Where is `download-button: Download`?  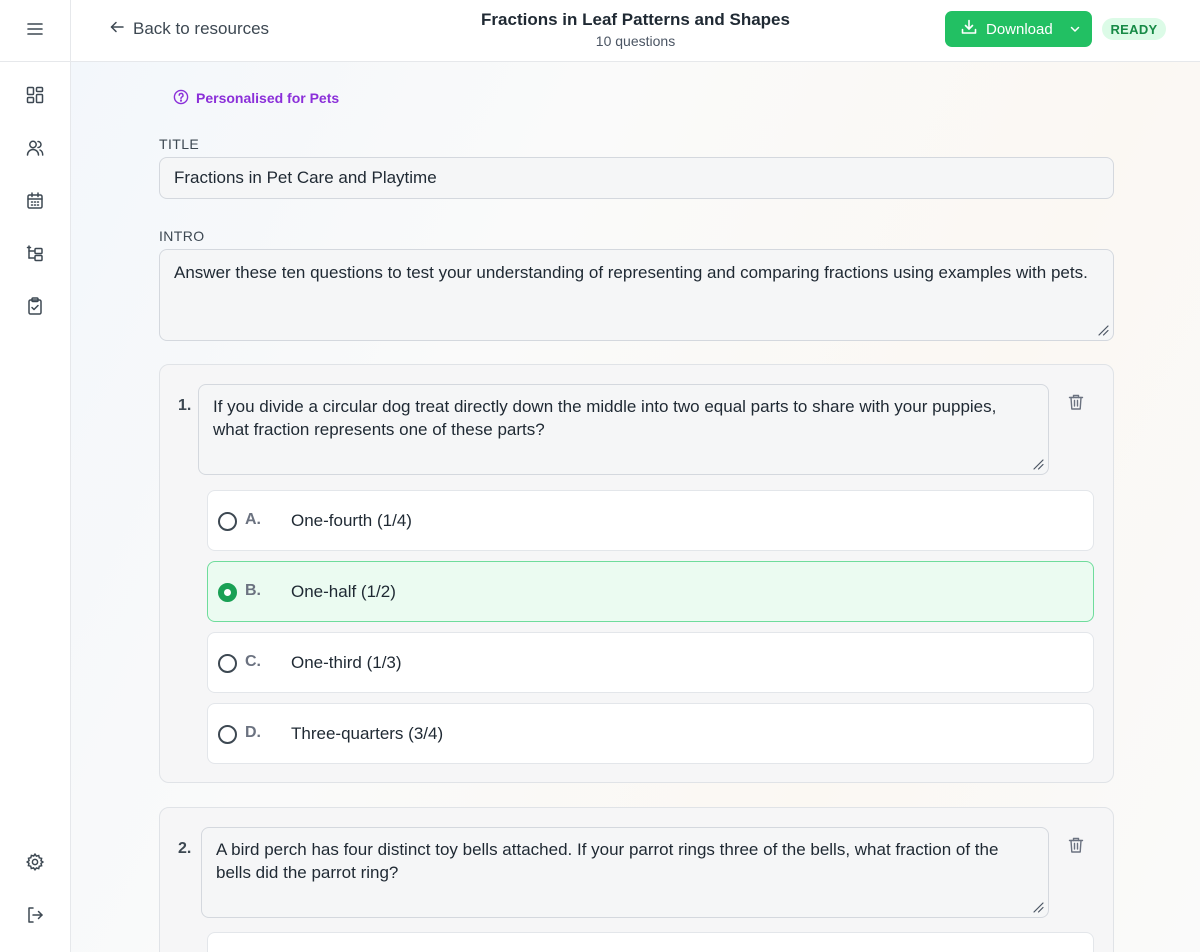
download-button: Download is located at coordinates (1018, 29).